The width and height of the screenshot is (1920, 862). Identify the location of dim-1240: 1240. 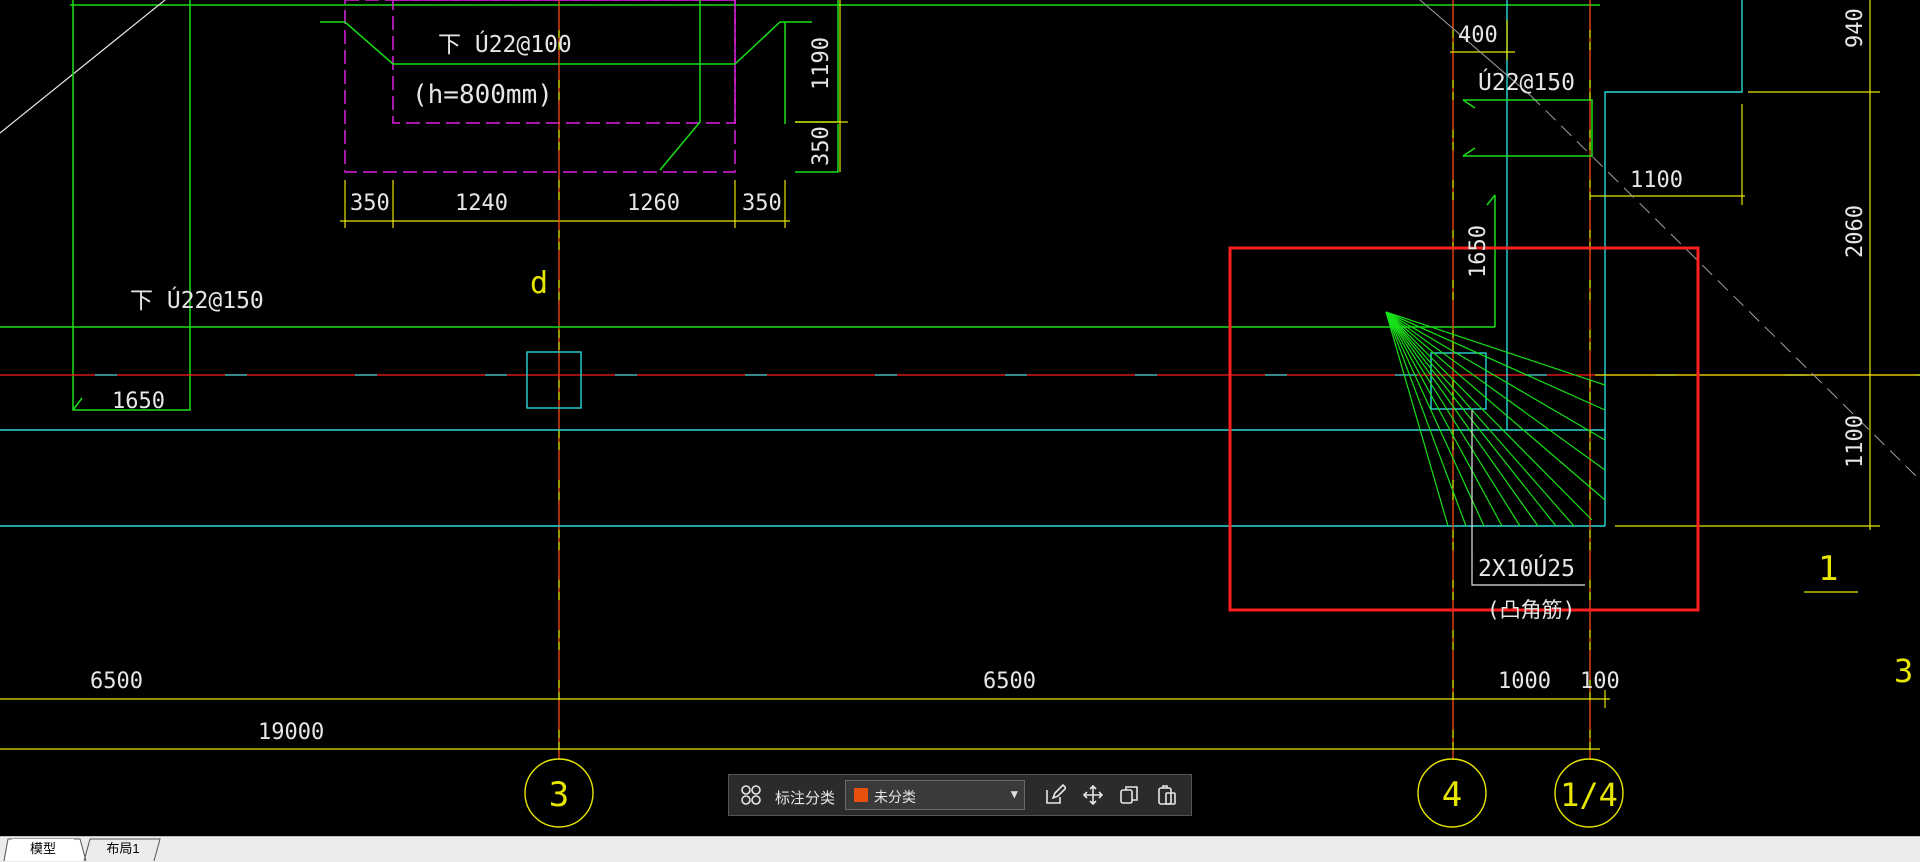
(481, 203).